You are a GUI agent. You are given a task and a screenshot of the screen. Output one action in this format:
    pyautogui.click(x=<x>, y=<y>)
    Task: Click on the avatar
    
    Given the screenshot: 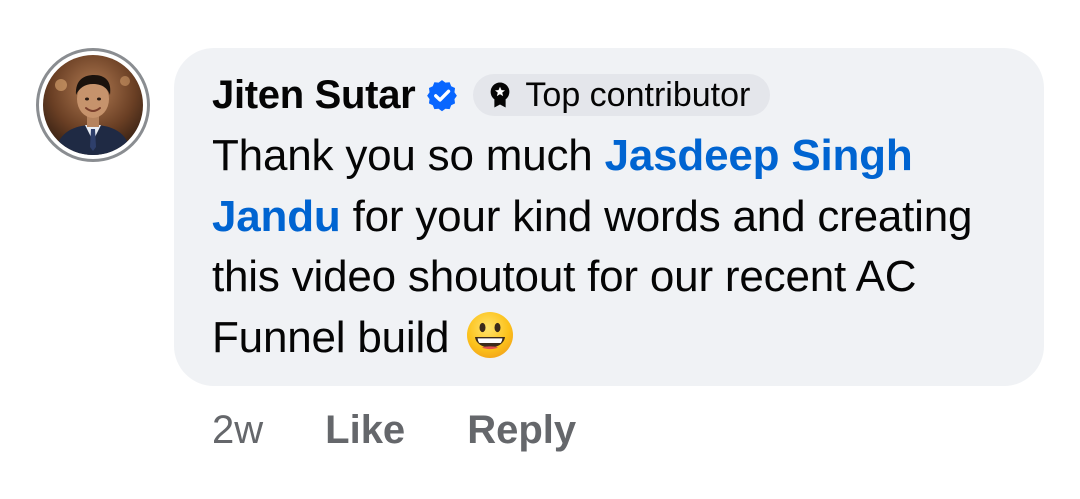 What is the action you would take?
    pyautogui.click(x=93, y=105)
    